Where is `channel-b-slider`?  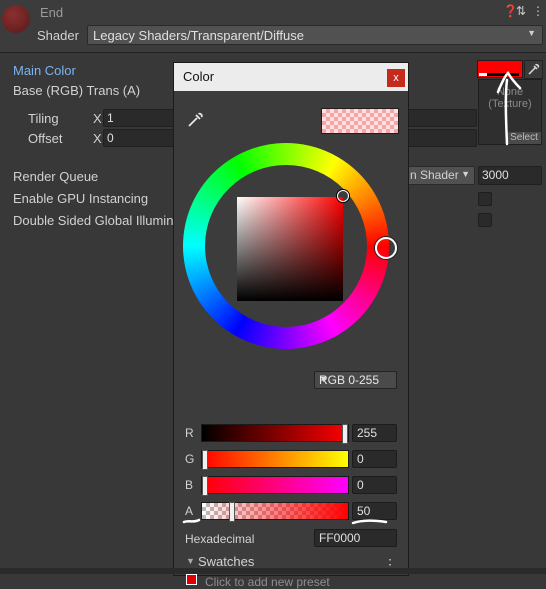
channel-b-slider is located at coordinates (275, 486).